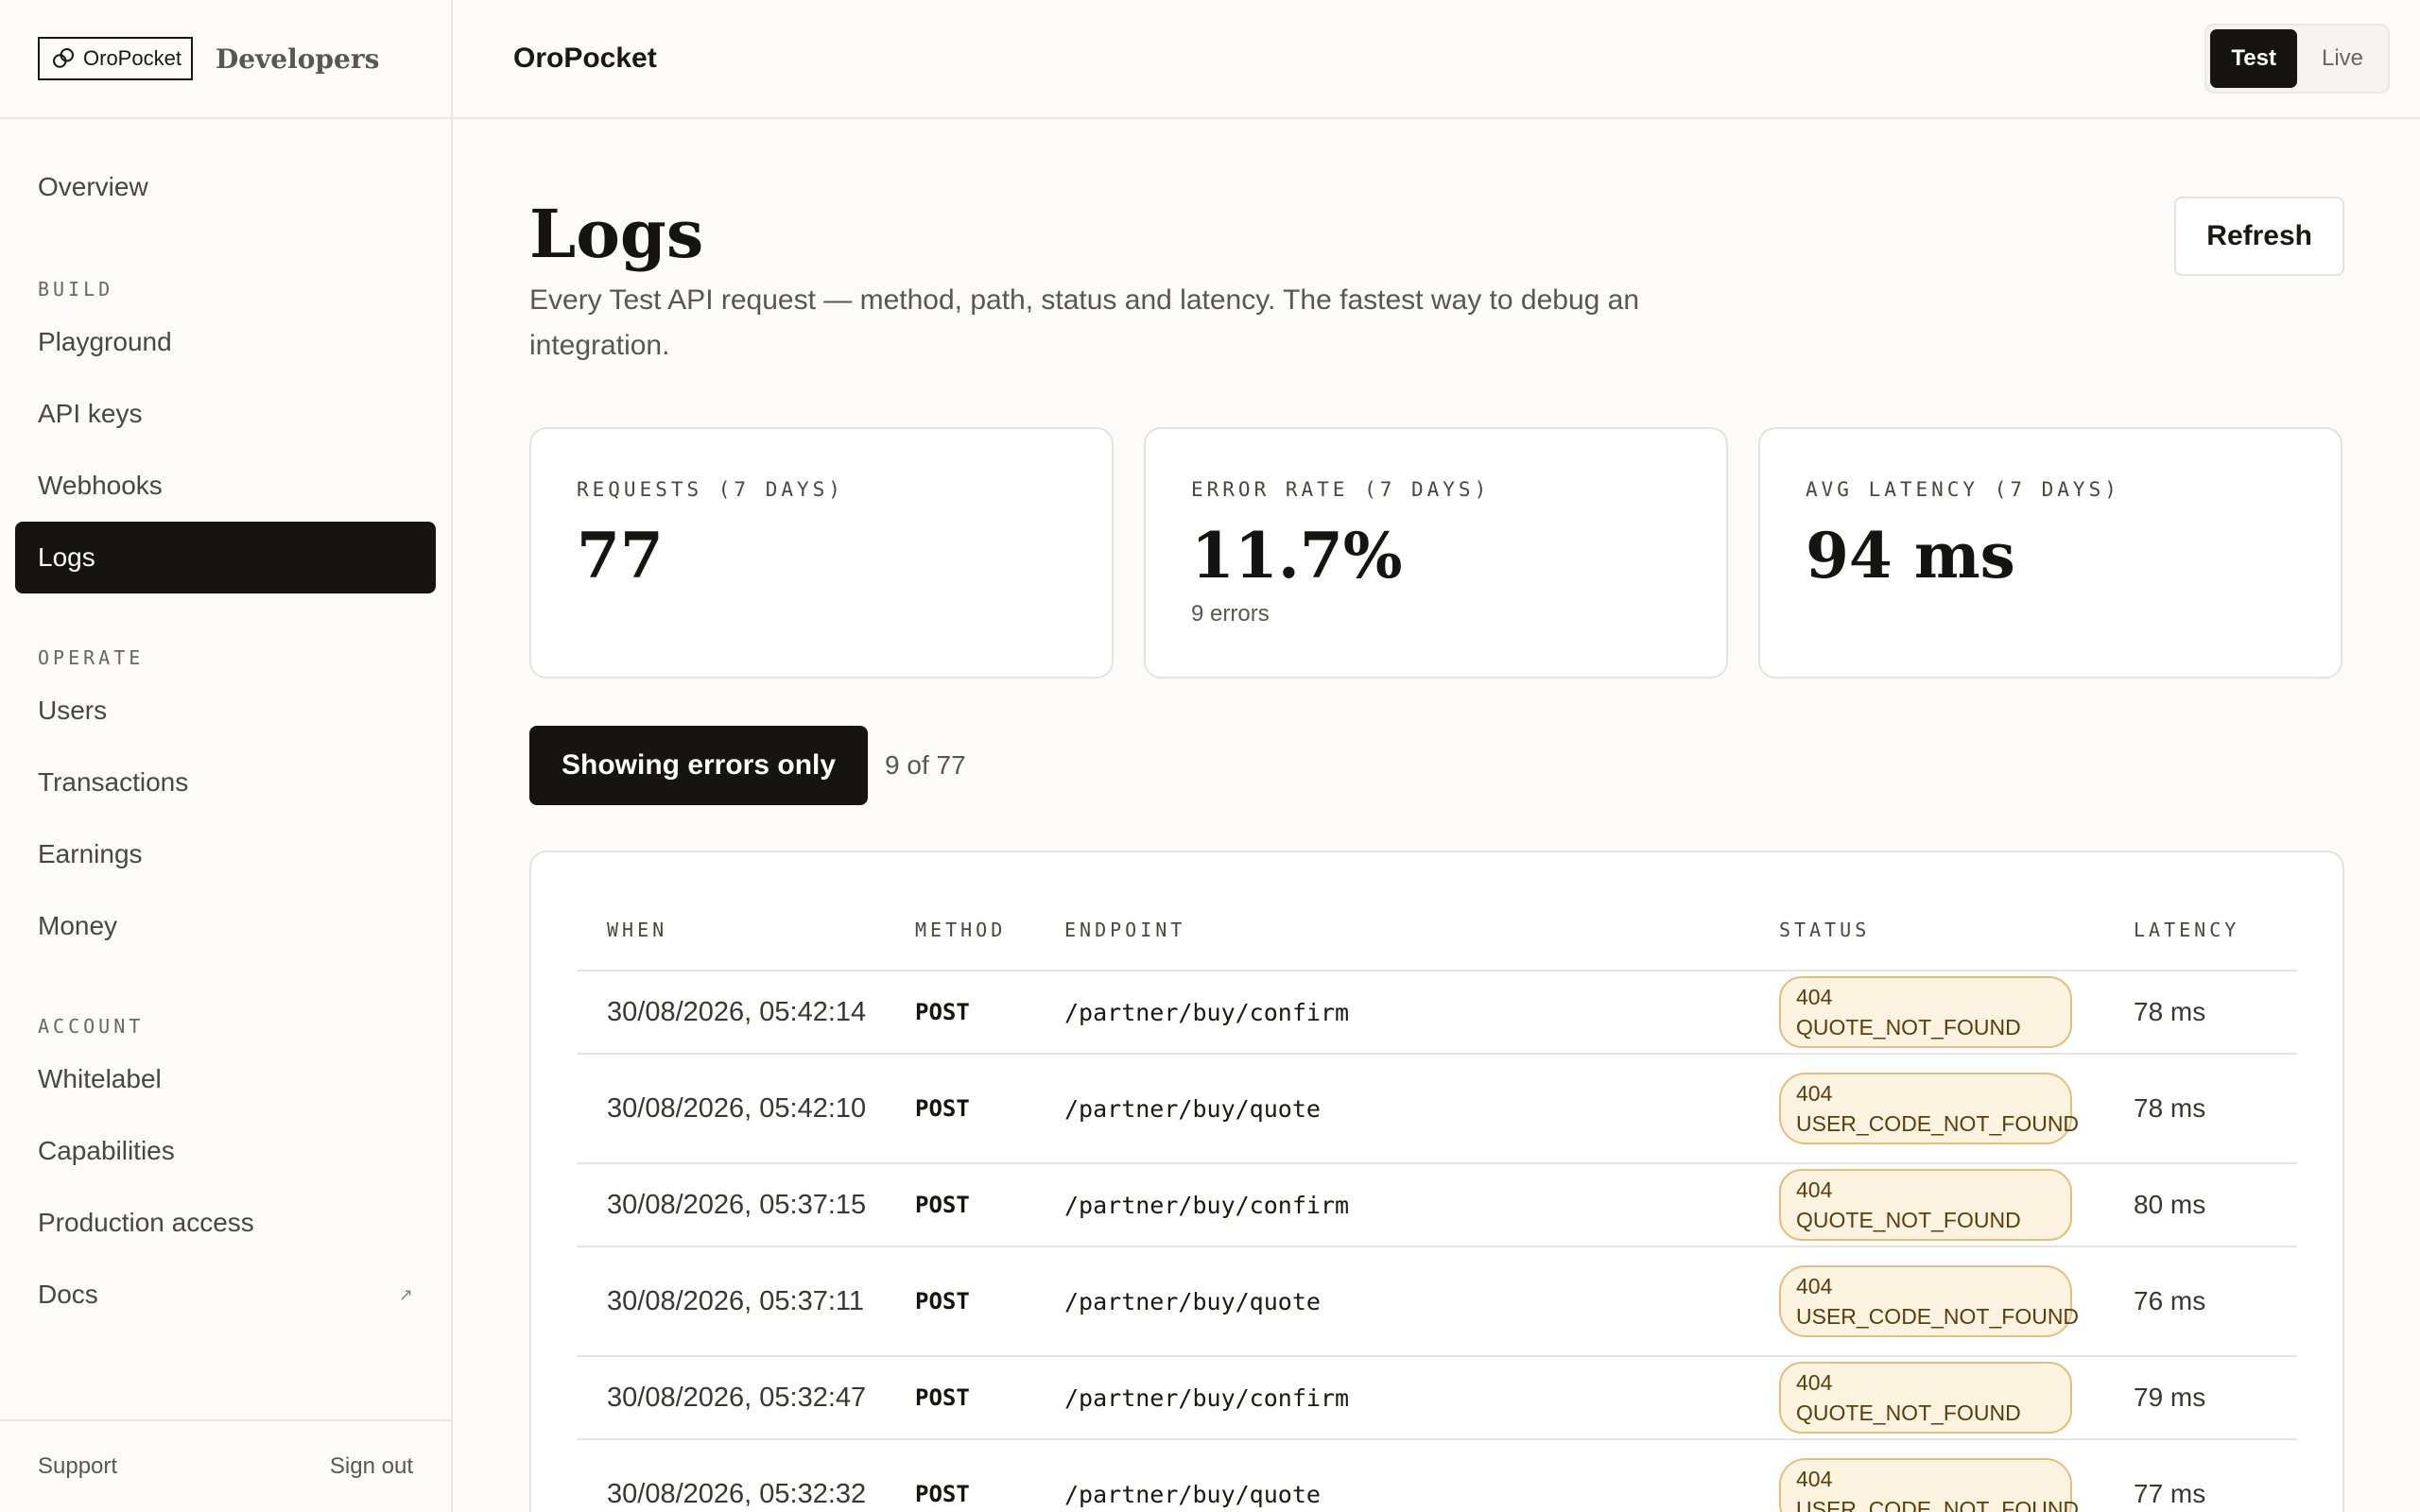 The width and height of the screenshot is (2420, 1512). I want to click on filter-row: Showing errors only 9 of 77, so click(747, 765).